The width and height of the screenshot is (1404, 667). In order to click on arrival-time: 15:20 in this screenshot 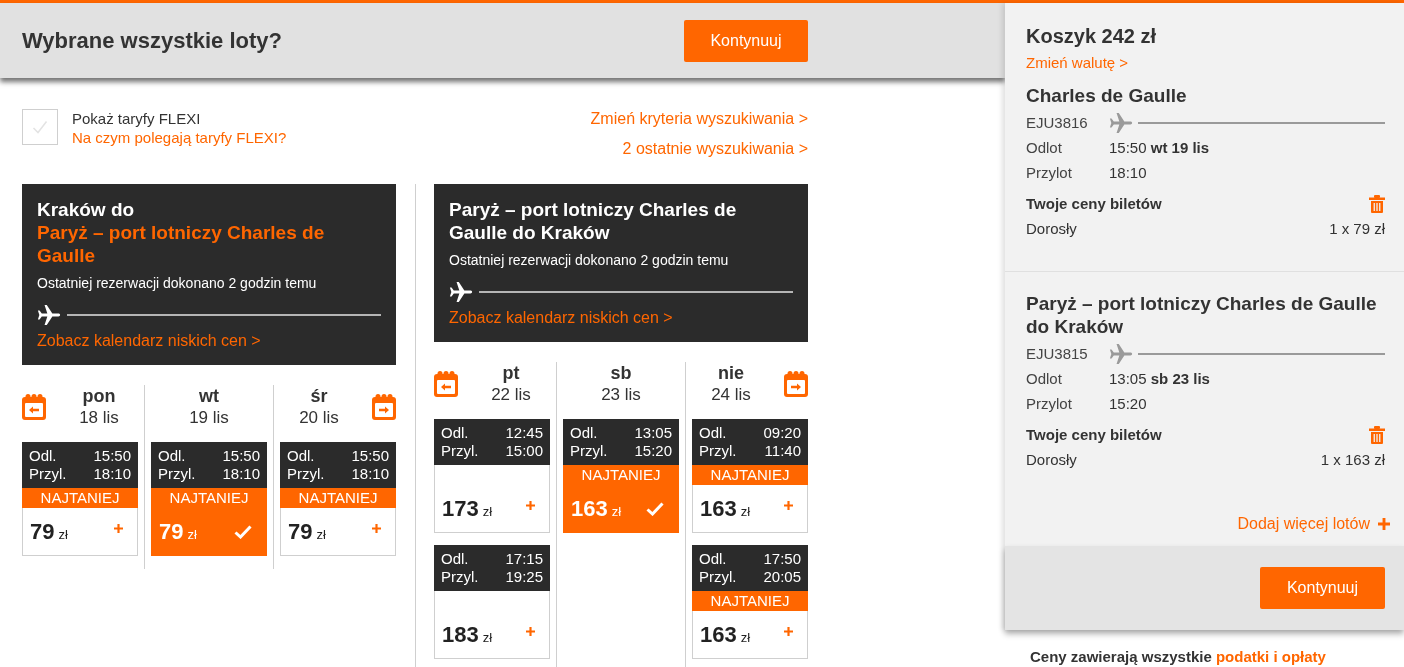, I will do `click(653, 451)`.